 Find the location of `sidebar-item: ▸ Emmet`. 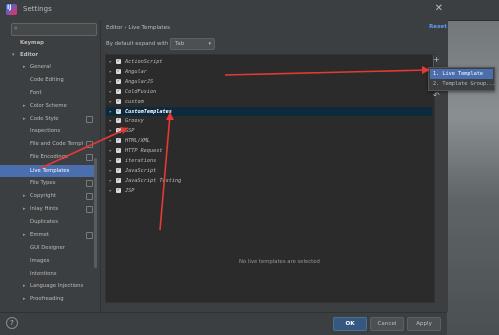

sidebar-item: ▸ Emmet is located at coordinates (47, 235).